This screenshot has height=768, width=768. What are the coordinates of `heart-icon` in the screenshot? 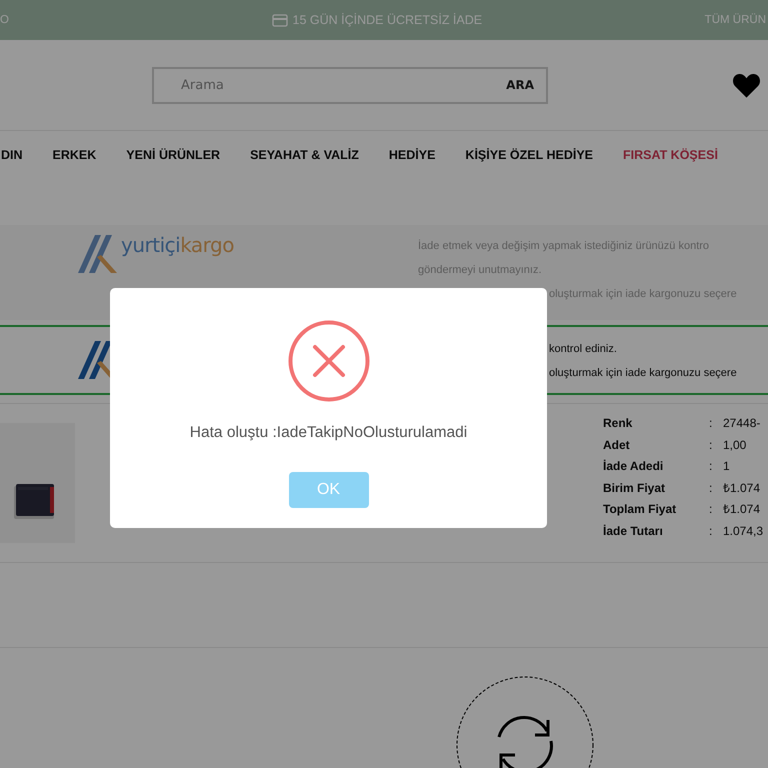 It's located at (746, 85).